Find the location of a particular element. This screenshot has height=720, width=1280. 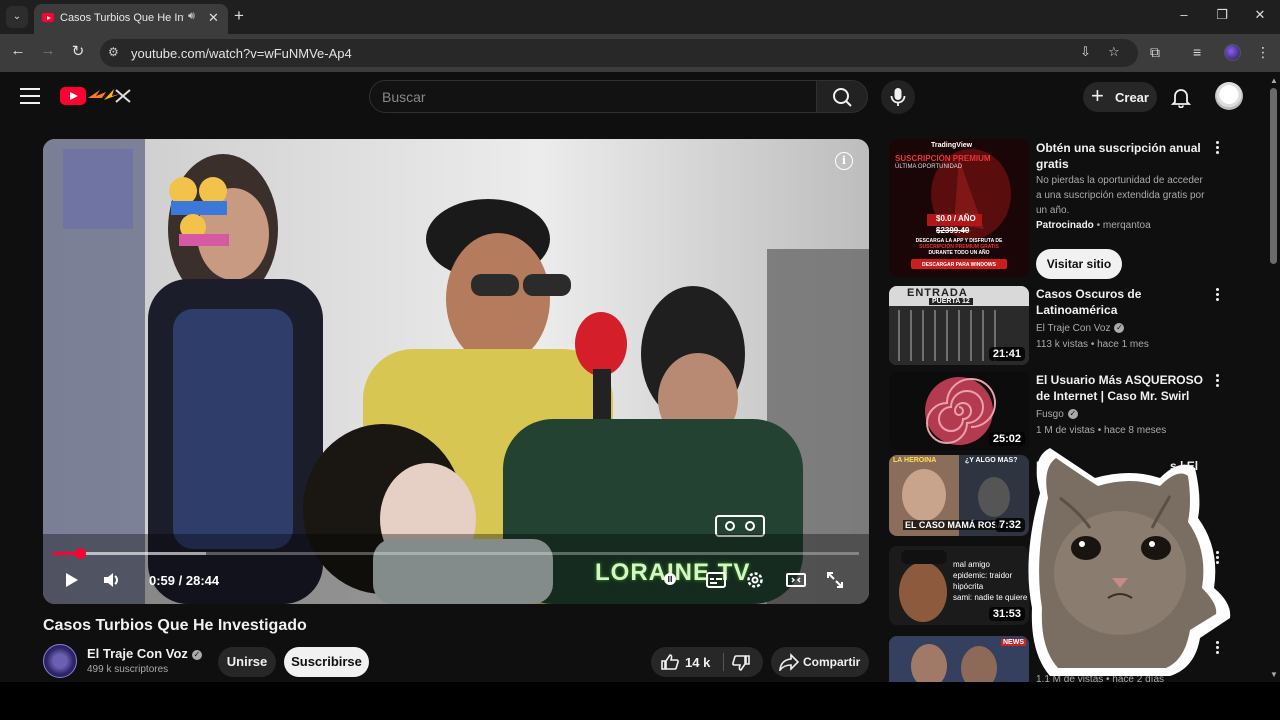

channel-name: El Traje Con Voz is located at coordinates (1073, 328).